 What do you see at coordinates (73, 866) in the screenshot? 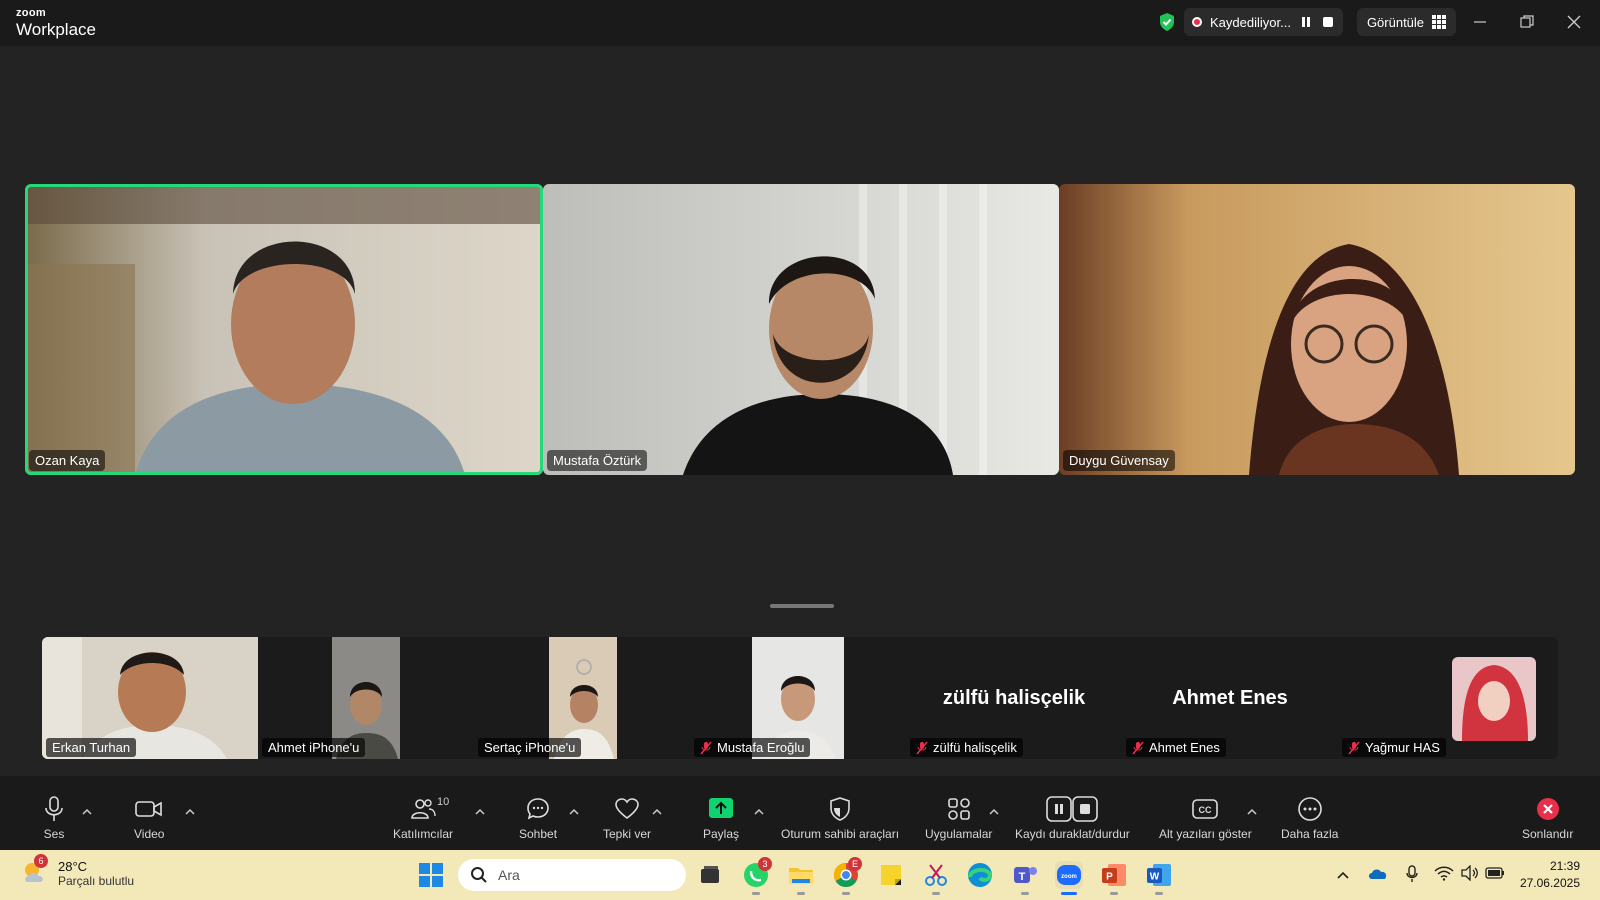
I see `weather-temperature: 28°C` at bounding box center [73, 866].